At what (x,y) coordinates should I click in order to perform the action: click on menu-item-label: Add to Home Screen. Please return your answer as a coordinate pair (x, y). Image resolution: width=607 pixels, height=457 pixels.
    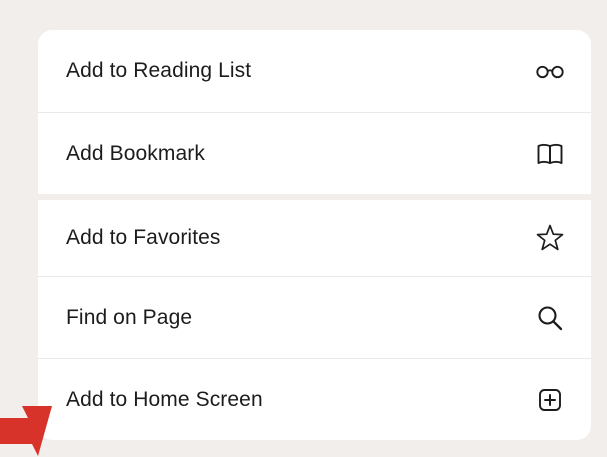
    Looking at the image, I should click on (164, 399).